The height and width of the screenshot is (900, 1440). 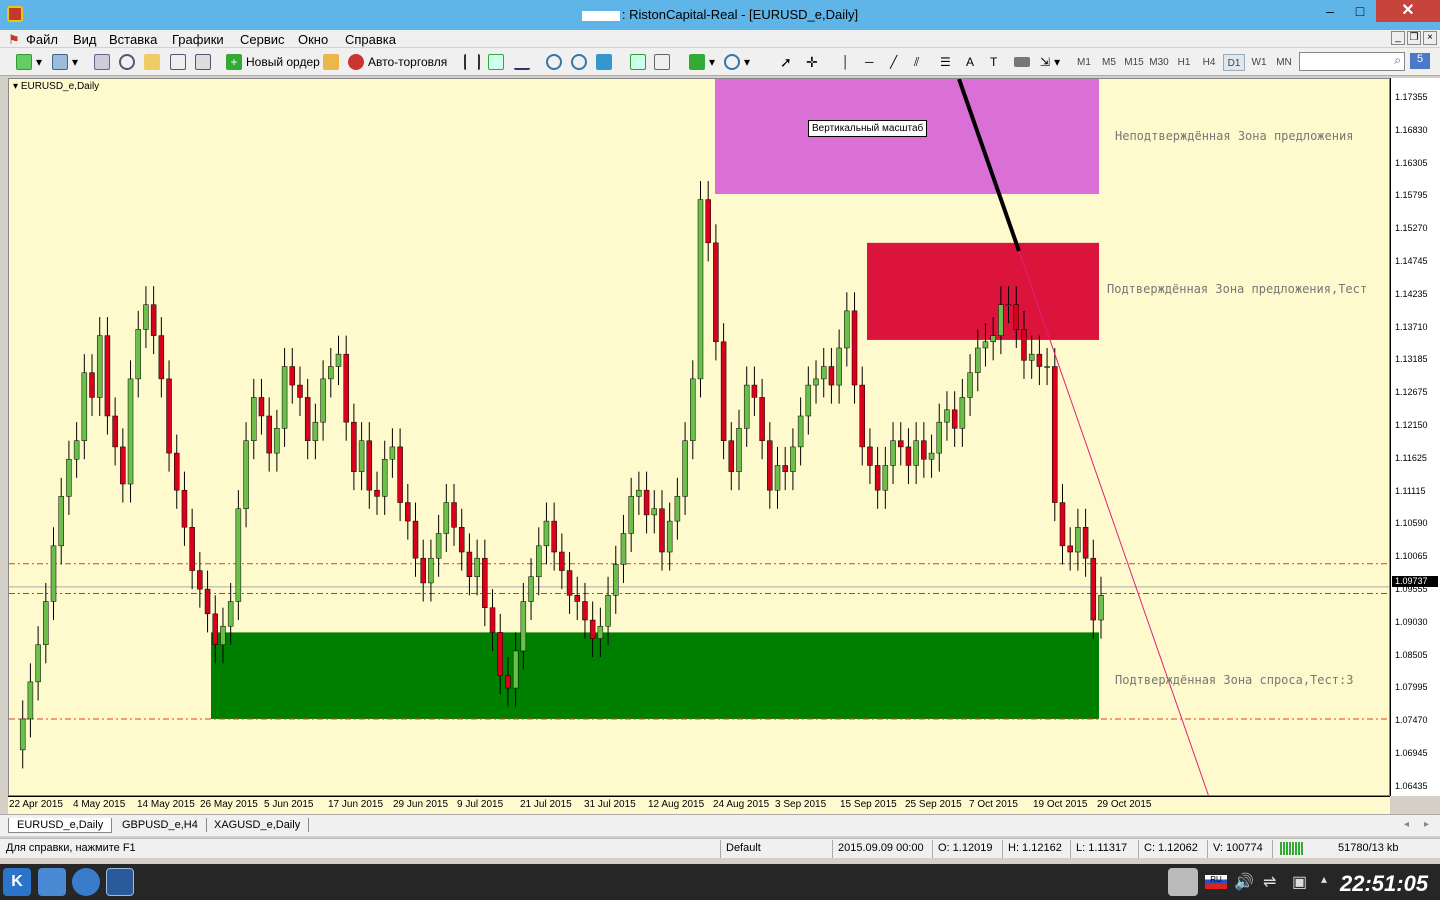 What do you see at coordinates (258, 825) in the screenshot?
I see `tab-xagusd: XAGUSD_e,Daily` at bounding box center [258, 825].